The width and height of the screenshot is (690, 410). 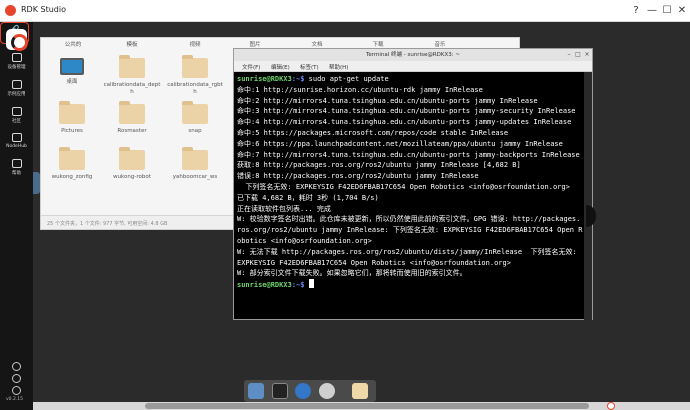 What do you see at coordinates (17, 40) in the screenshot?
I see `rdk-studio-logo-icon` at bounding box center [17, 40].